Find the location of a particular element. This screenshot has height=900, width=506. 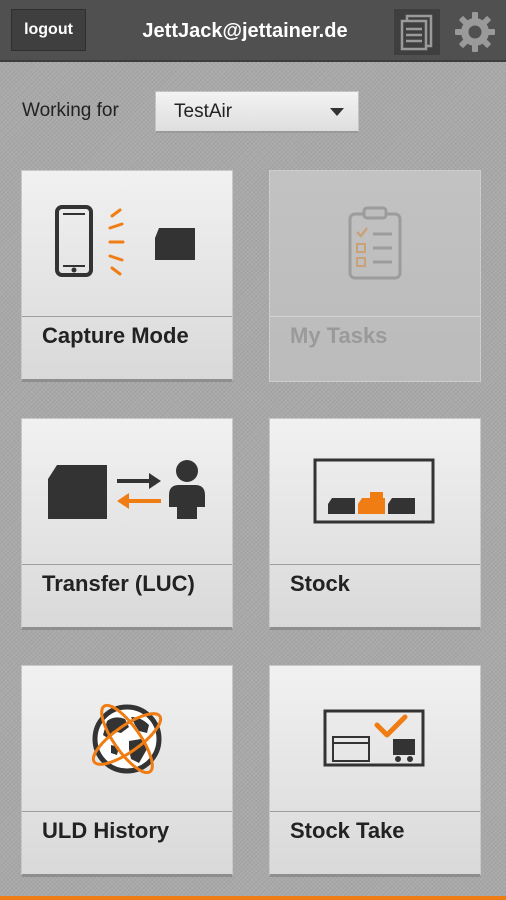

list-button is located at coordinates (417, 32).